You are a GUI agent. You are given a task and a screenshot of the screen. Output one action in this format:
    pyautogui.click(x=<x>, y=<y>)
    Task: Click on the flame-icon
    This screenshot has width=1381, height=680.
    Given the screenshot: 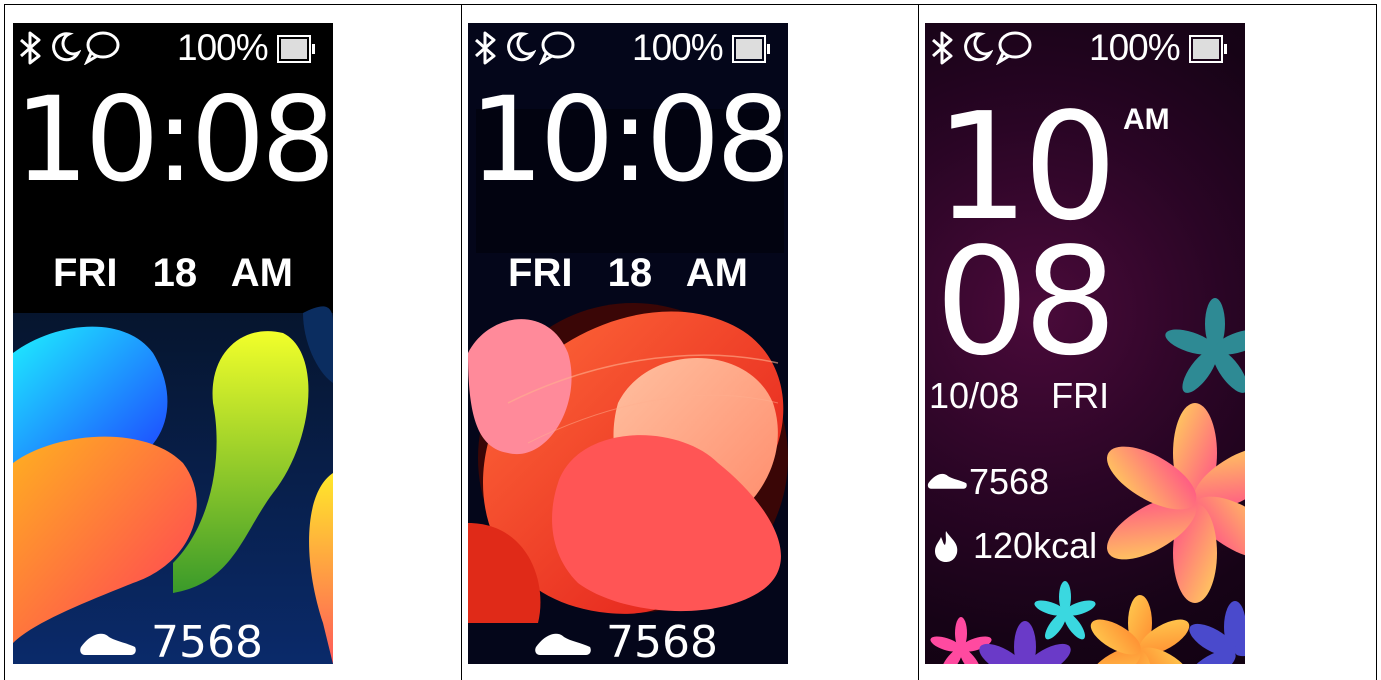 What is the action you would take?
    pyautogui.click(x=946, y=546)
    